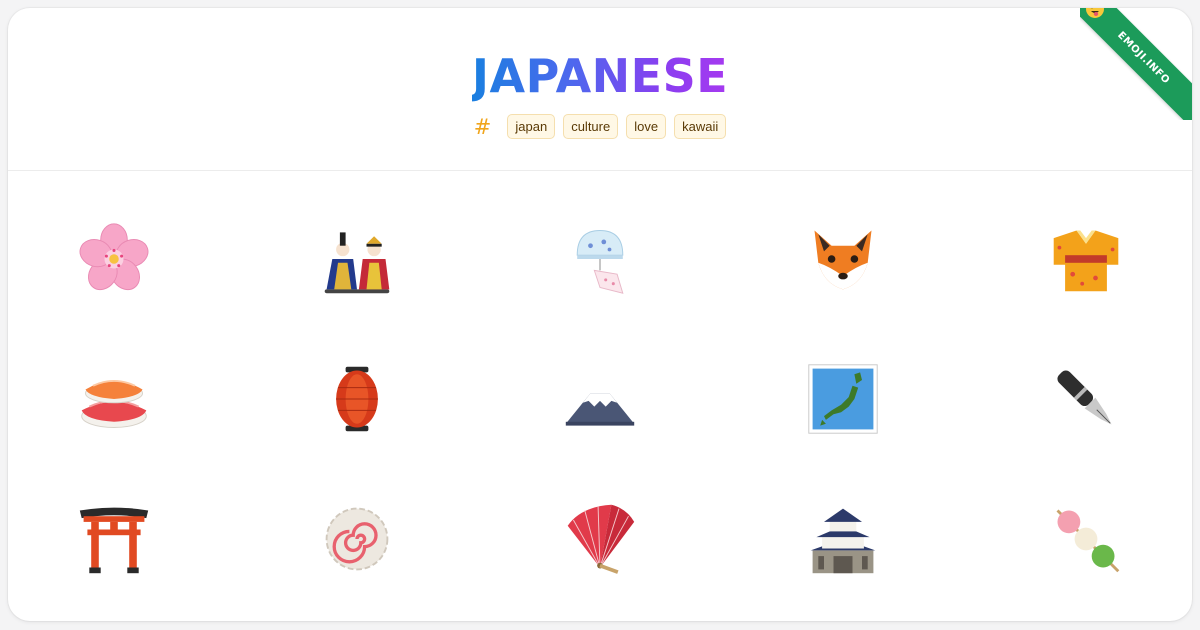  Describe the element at coordinates (357, 259) in the screenshot. I see `japanese-dolls-icon` at that location.